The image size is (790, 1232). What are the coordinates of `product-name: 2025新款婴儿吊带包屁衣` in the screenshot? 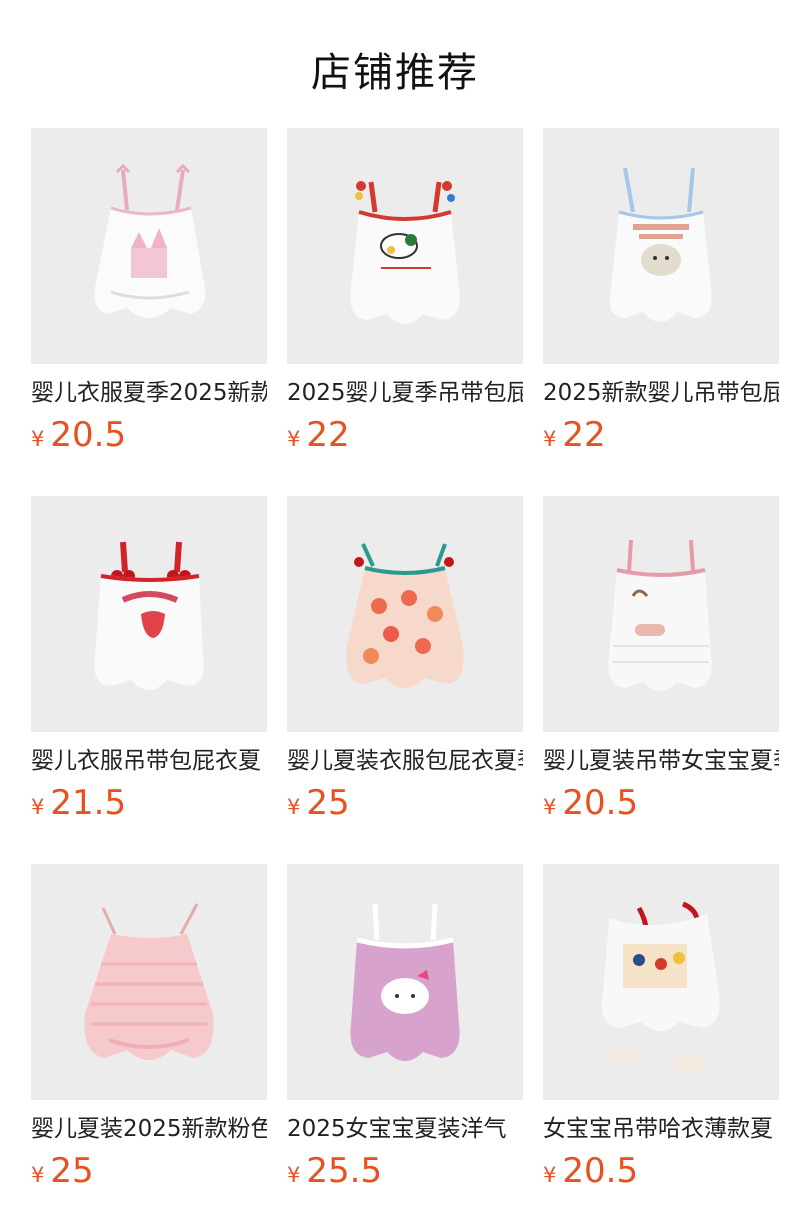 It's located at (661, 393).